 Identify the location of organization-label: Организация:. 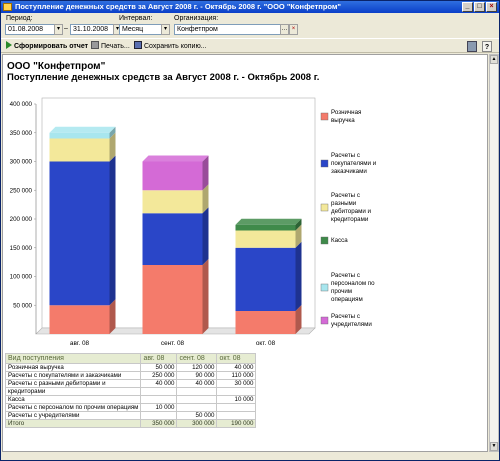
(196, 18).